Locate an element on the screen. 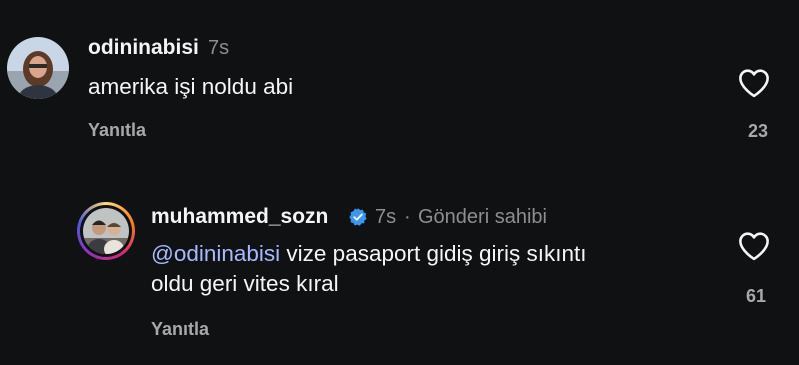 The height and width of the screenshot is (365, 799). avatar-story-ring is located at coordinates (106, 231).